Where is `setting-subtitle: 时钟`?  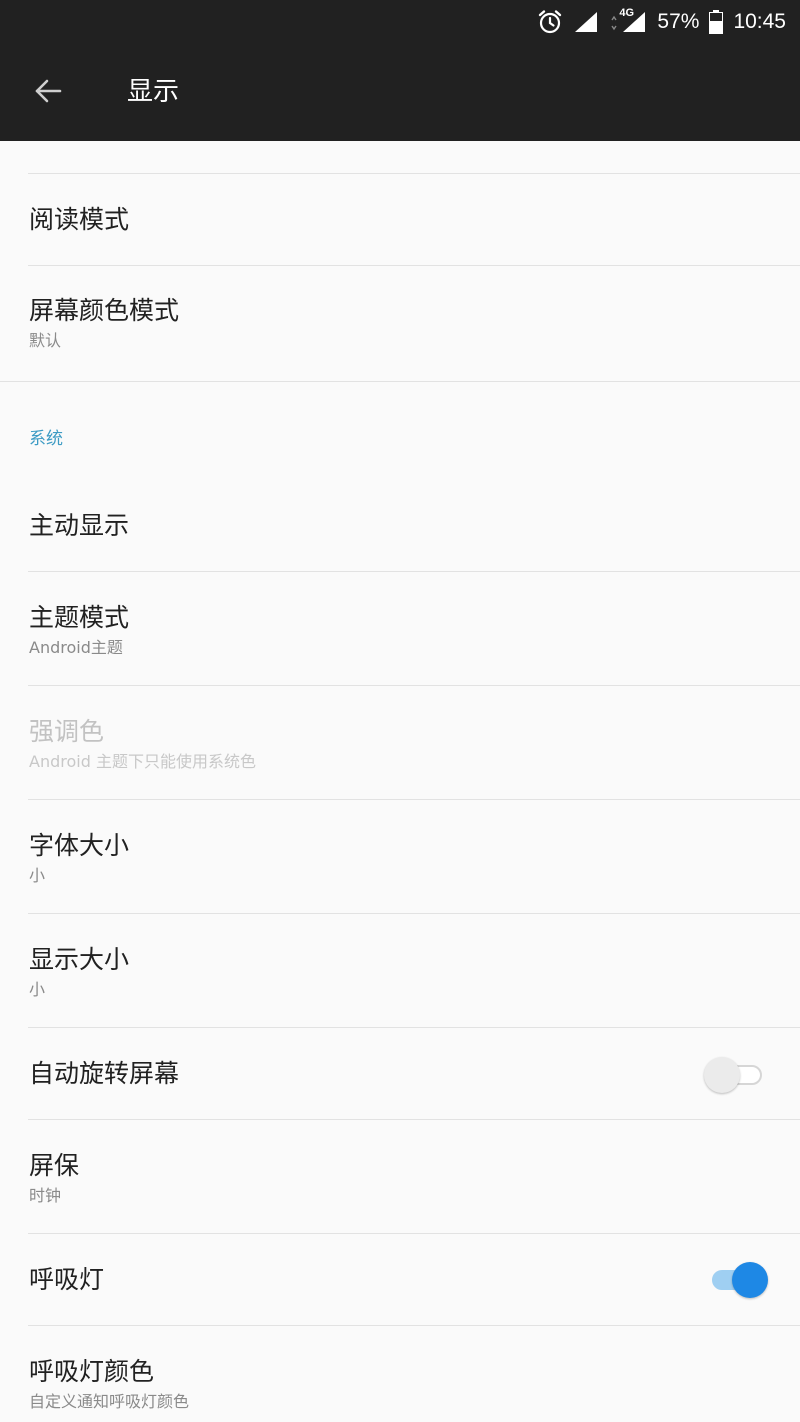
setting-subtitle: 时钟 is located at coordinates (45, 1195).